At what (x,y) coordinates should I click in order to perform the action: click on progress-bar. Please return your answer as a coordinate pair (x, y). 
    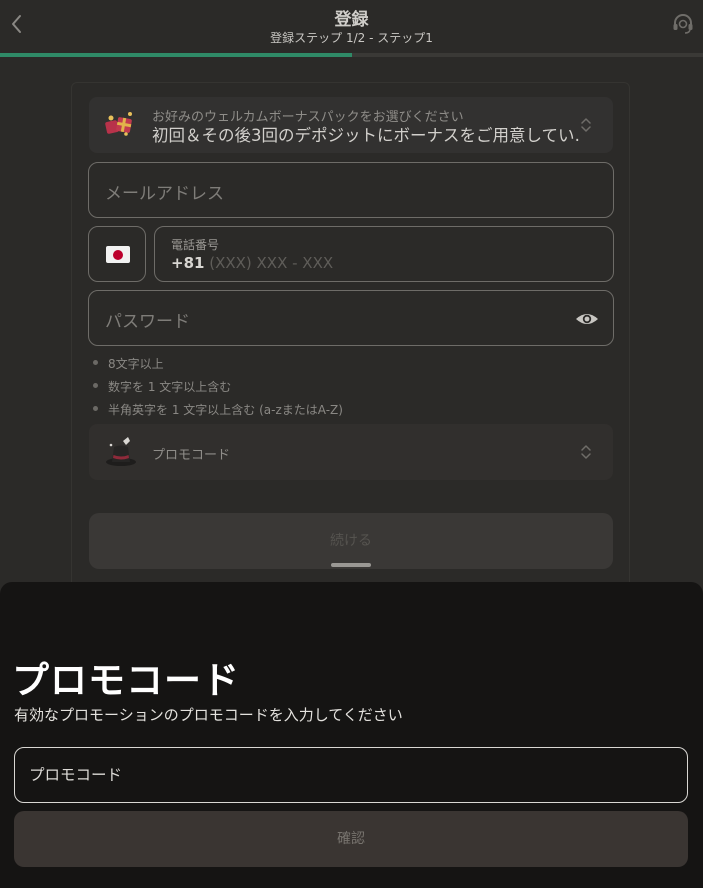
    Looking at the image, I should click on (351, 55).